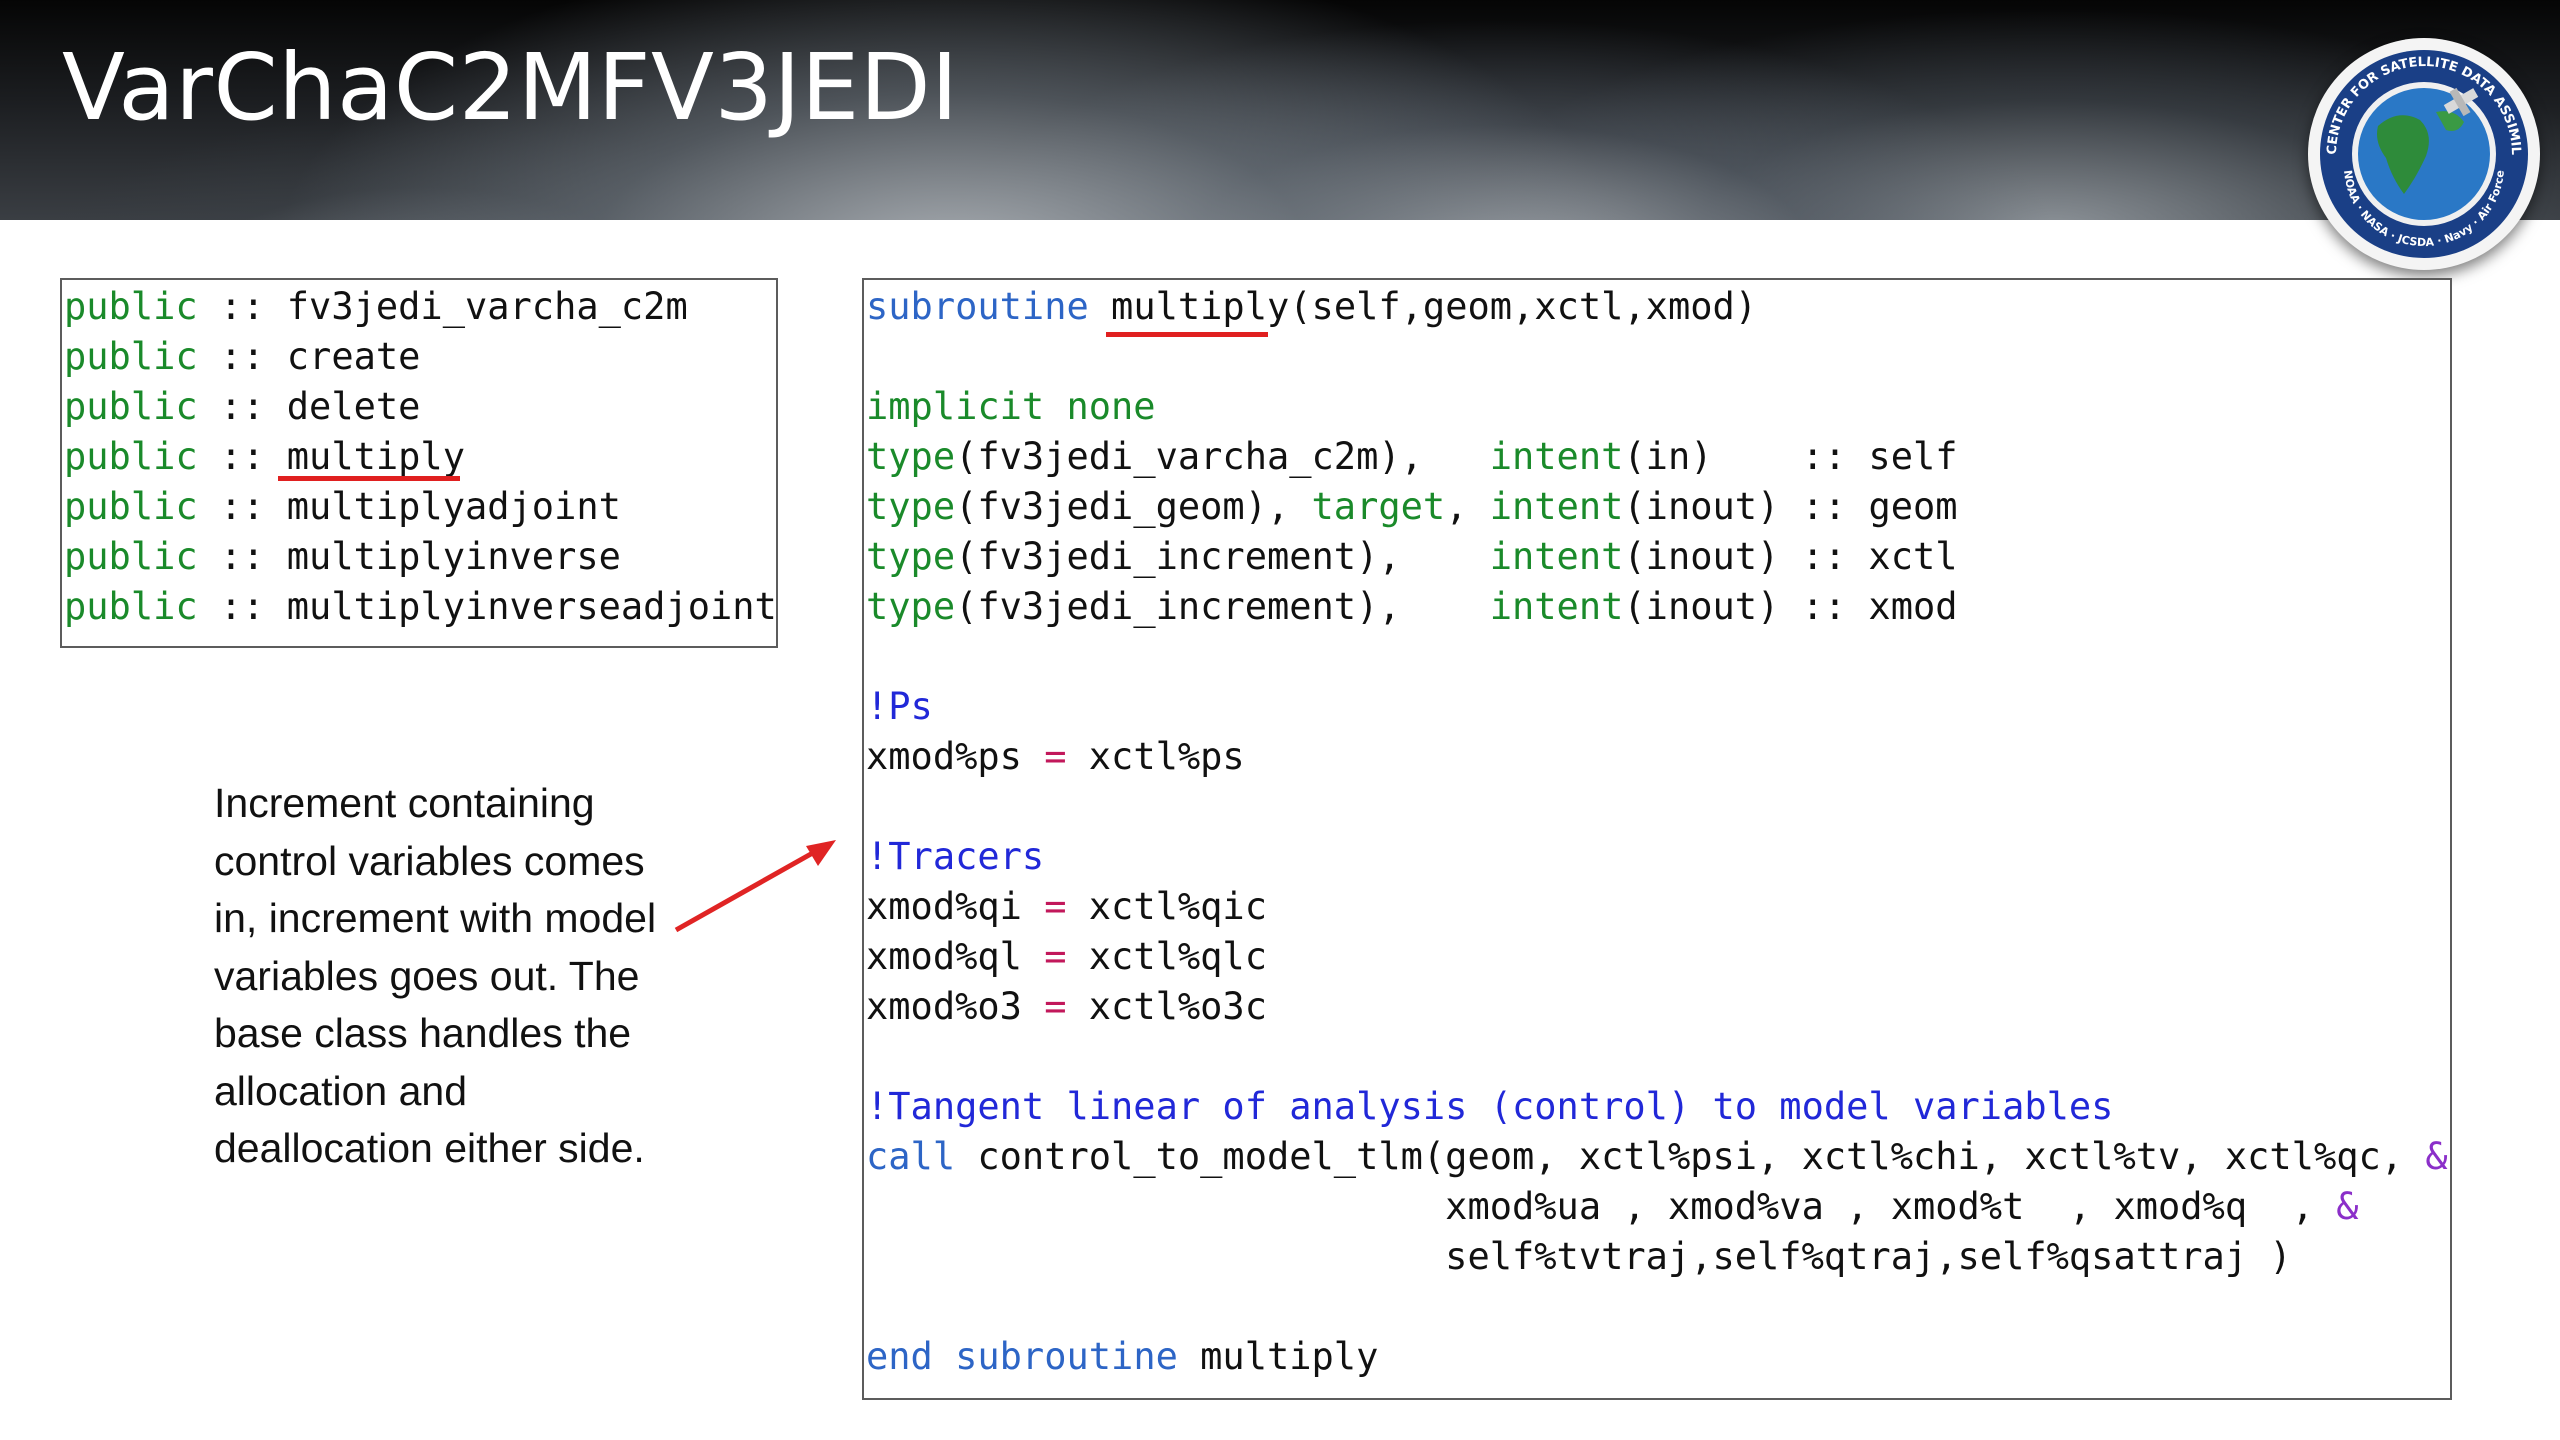  I want to click on multiply-highlight-underline, so click(369, 478).